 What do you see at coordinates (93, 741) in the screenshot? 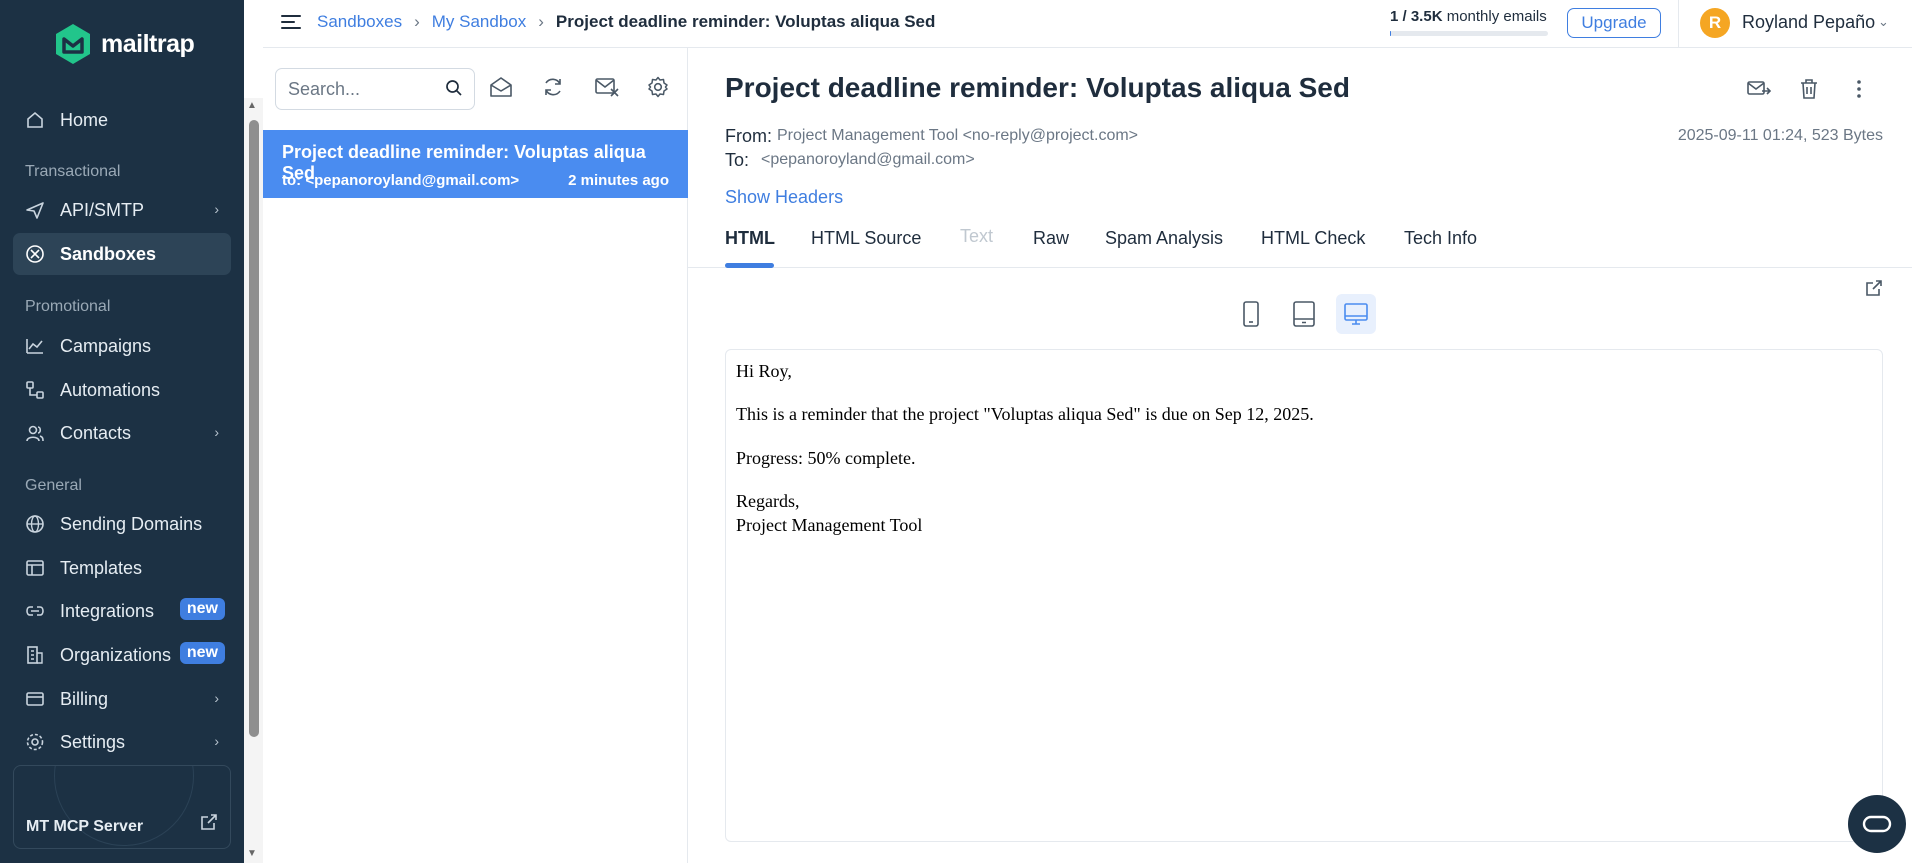
I see `nav-settings-label: Settings` at bounding box center [93, 741].